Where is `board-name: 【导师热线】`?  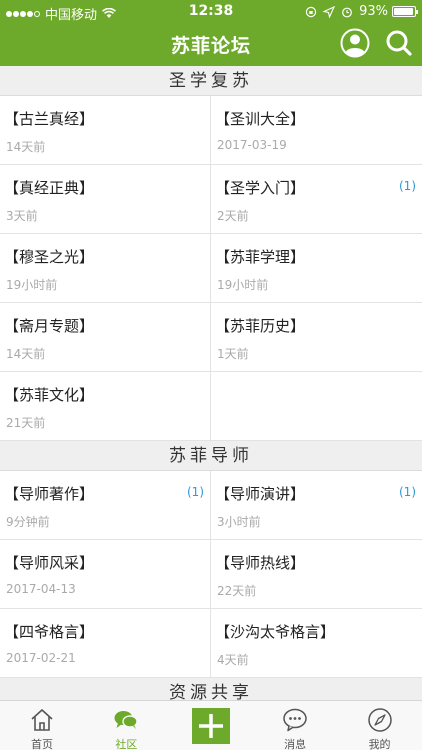
board-name: 【导师热线】 is located at coordinates (260, 563).